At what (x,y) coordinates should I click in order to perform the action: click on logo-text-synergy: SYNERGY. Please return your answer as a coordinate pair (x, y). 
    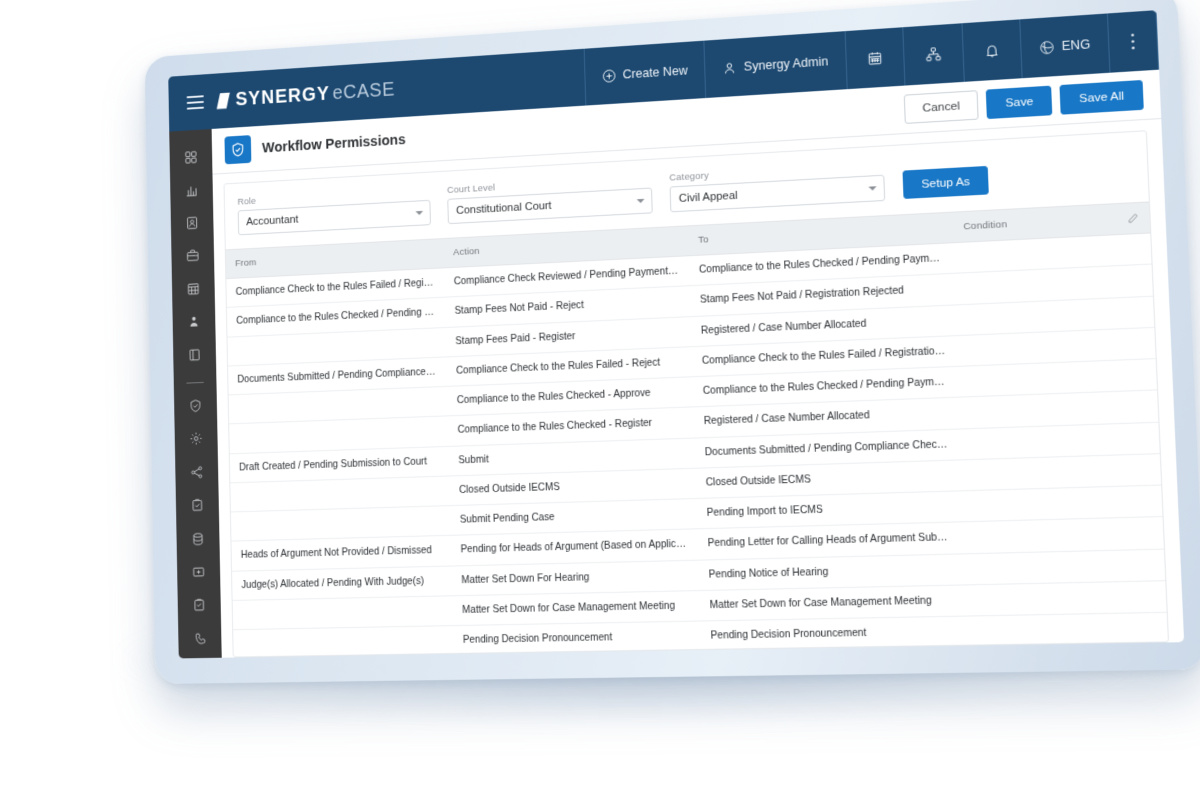
    Looking at the image, I should click on (283, 96).